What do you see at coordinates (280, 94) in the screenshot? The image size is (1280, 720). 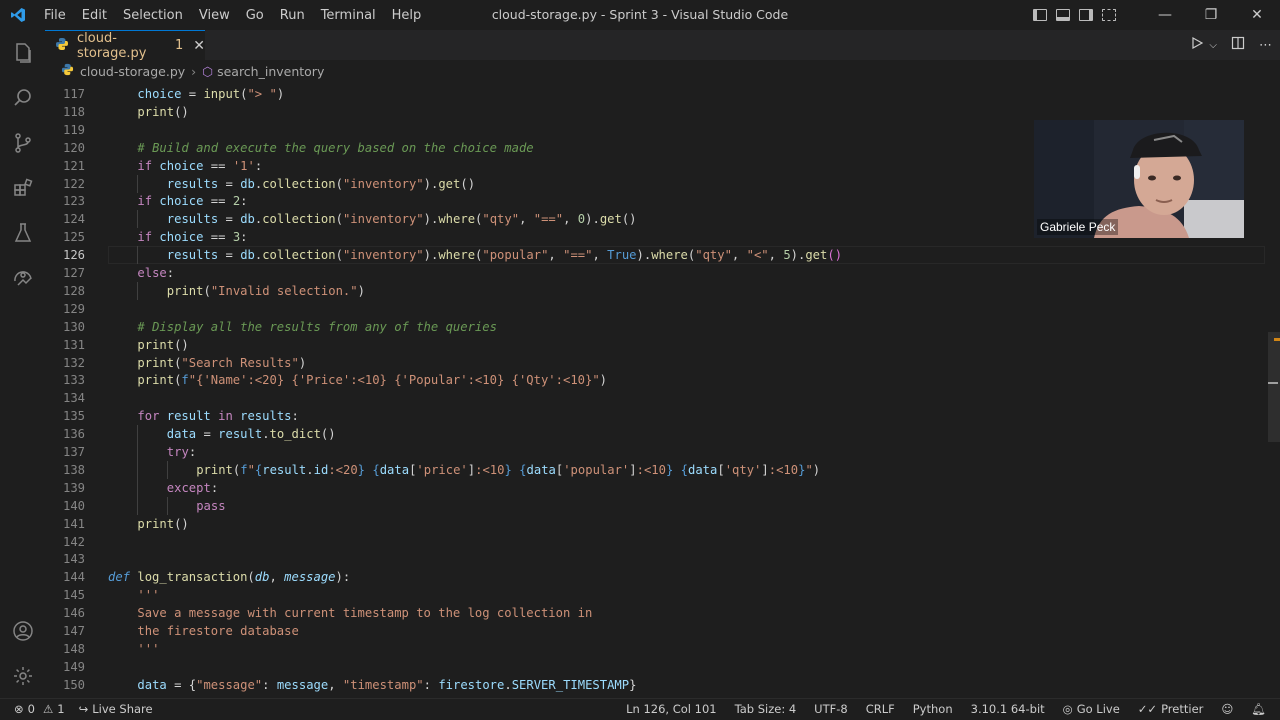 I see `code-token: )` at bounding box center [280, 94].